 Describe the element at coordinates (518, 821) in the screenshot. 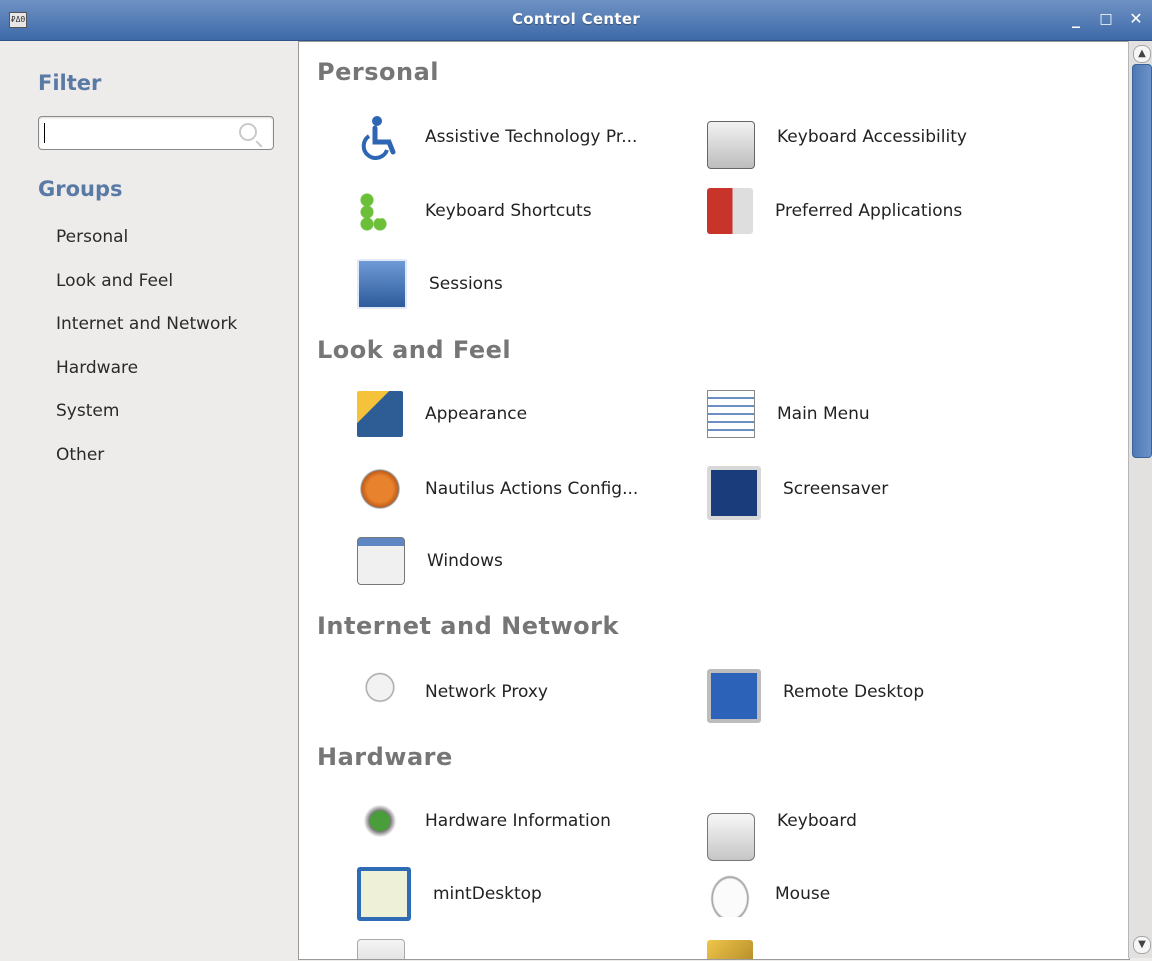

I see `launcher-label: Hardware Information` at that location.